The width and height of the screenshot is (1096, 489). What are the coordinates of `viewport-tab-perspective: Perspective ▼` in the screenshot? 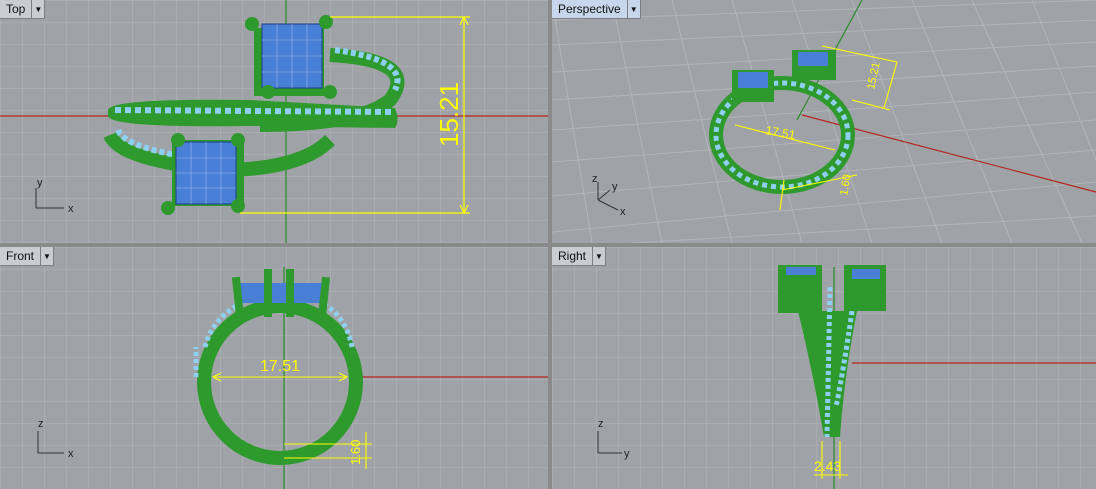 It's located at (596, 9).